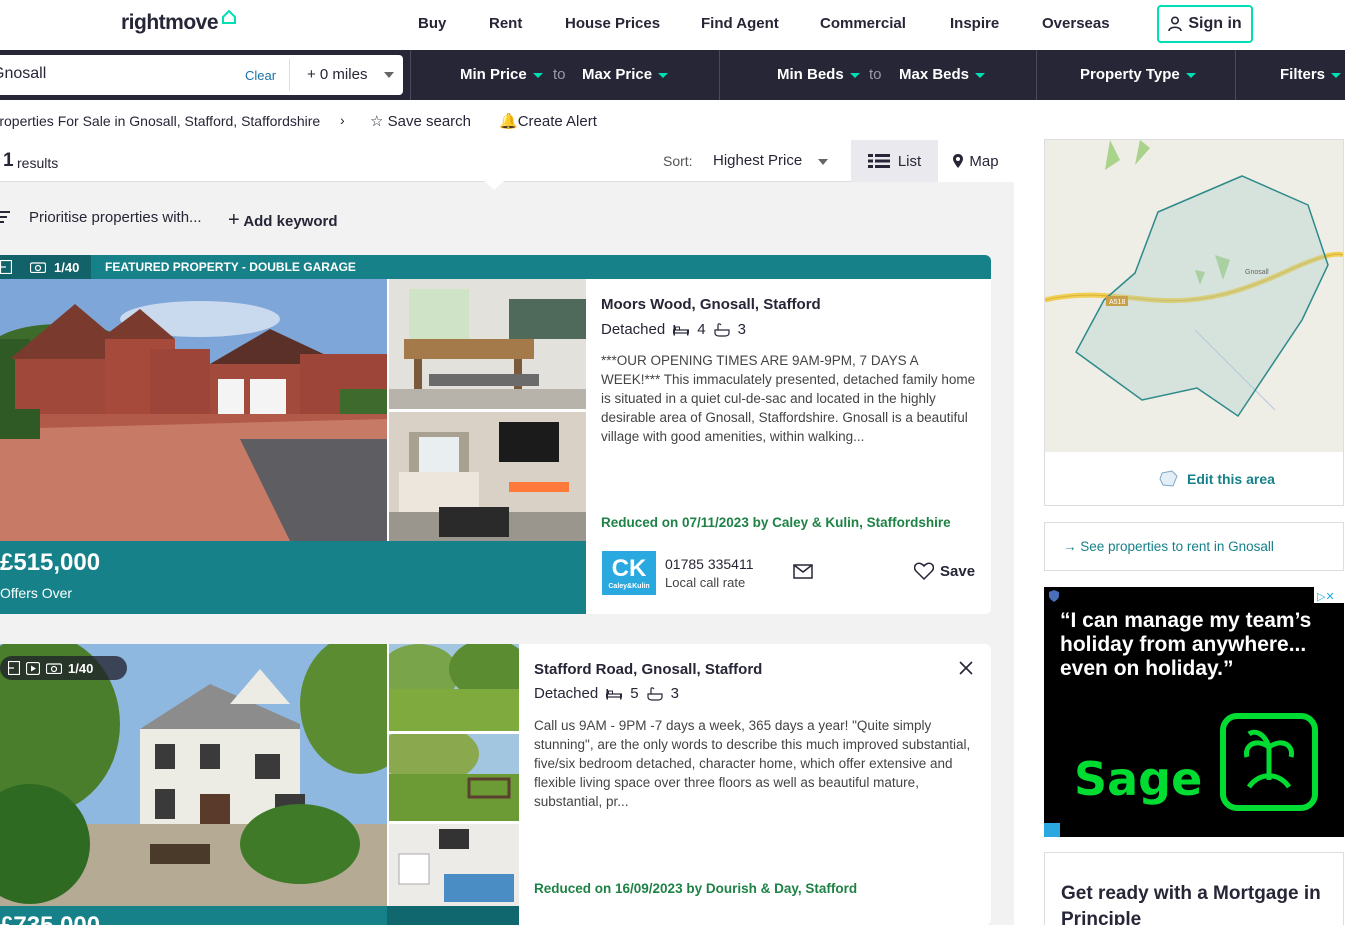 This screenshot has width=1345, height=925. I want to click on edit-area-button: Edit this area, so click(1217, 479).